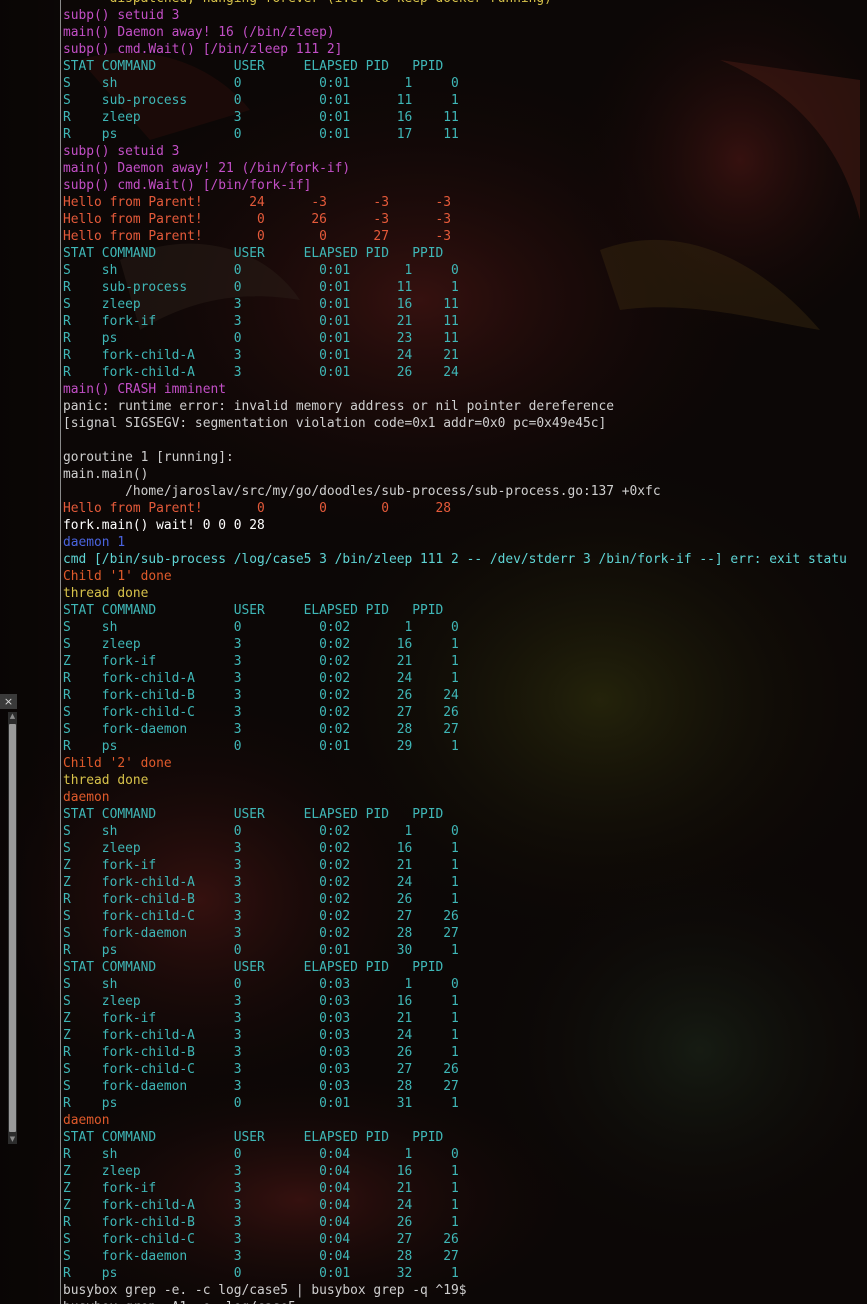 This screenshot has width=867, height=1304. Describe the element at coordinates (261, 321) in the screenshot. I see `terminal-line: R fork-if 3 0:01 21 11` at that location.